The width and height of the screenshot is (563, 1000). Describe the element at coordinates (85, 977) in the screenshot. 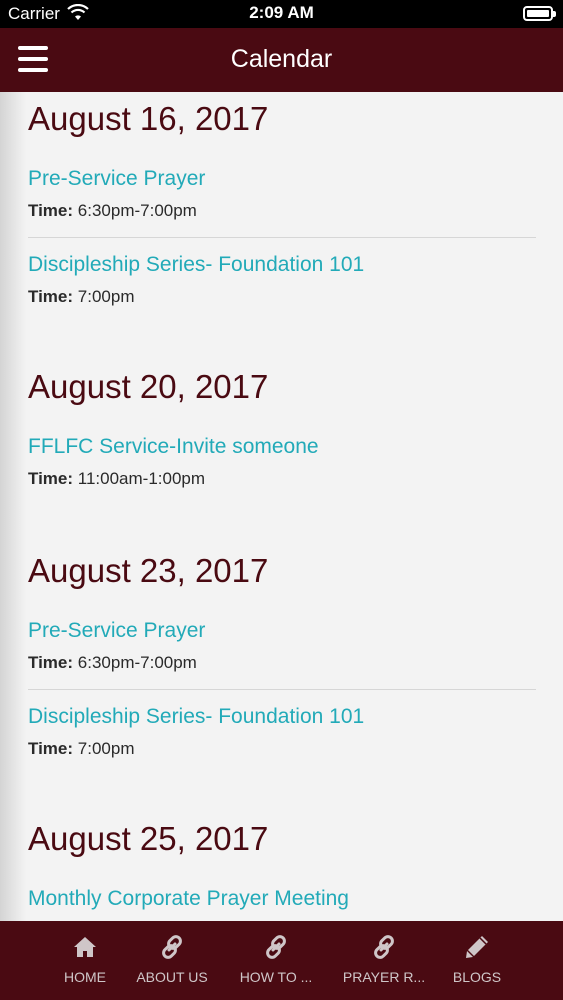

I see `tab-label: HOME` at that location.